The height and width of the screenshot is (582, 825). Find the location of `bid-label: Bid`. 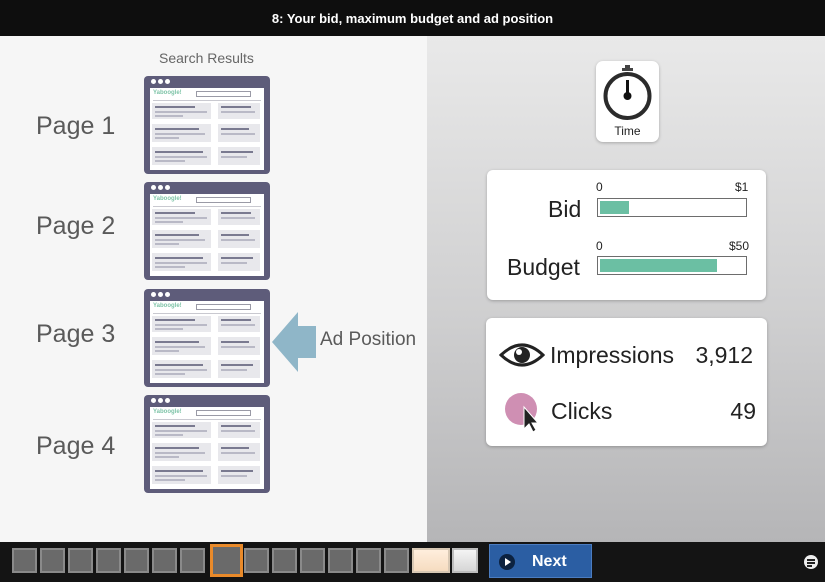

bid-label: Bid is located at coordinates (565, 209).